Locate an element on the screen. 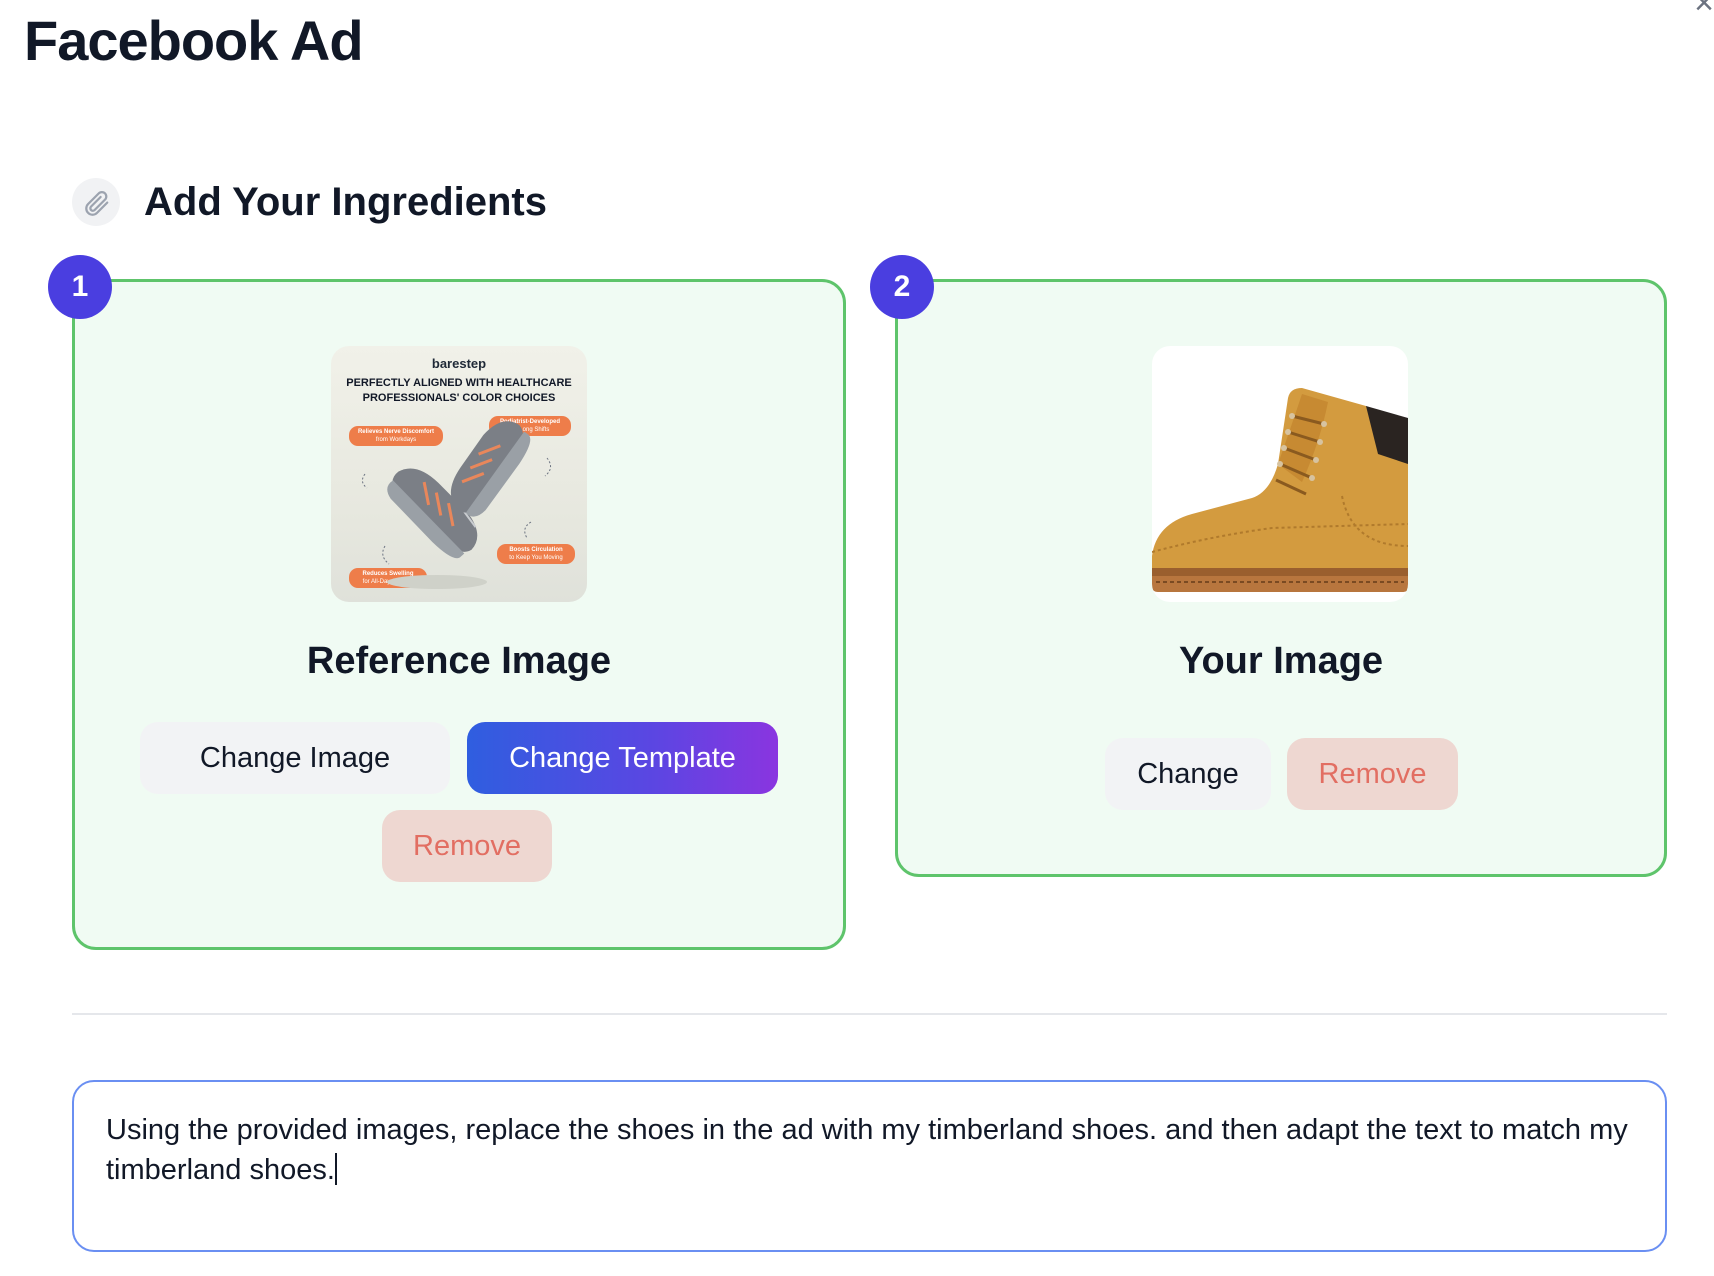 The height and width of the screenshot is (1276, 1714). paperclip-icon is located at coordinates (96, 202).